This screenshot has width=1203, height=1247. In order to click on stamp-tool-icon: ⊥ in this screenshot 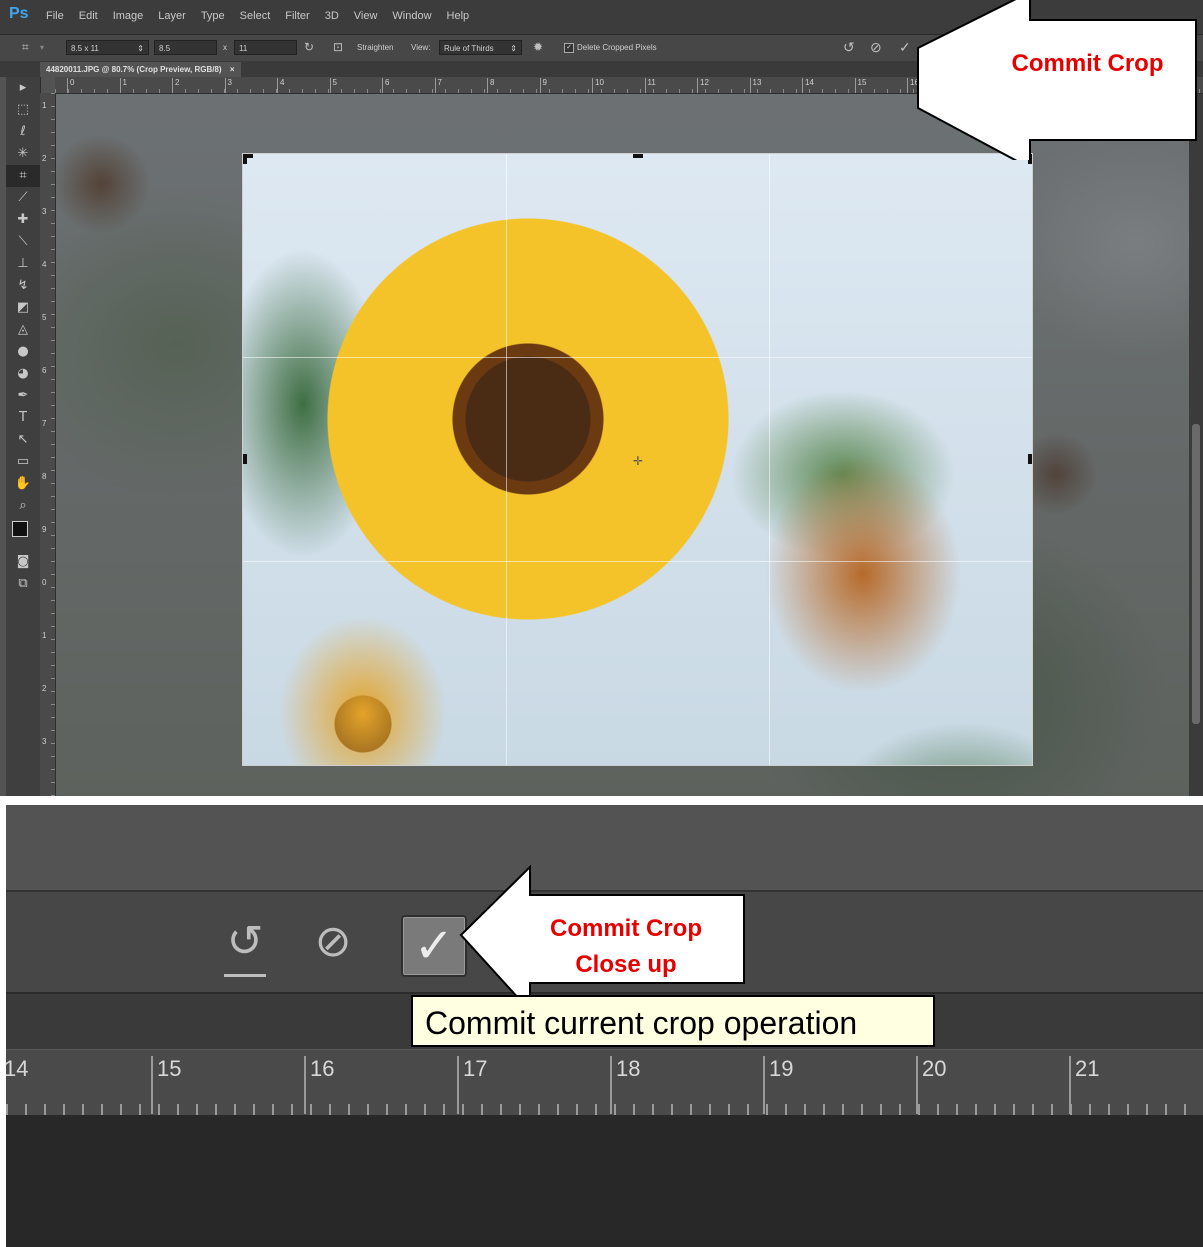, I will do `click(23, 264)`.